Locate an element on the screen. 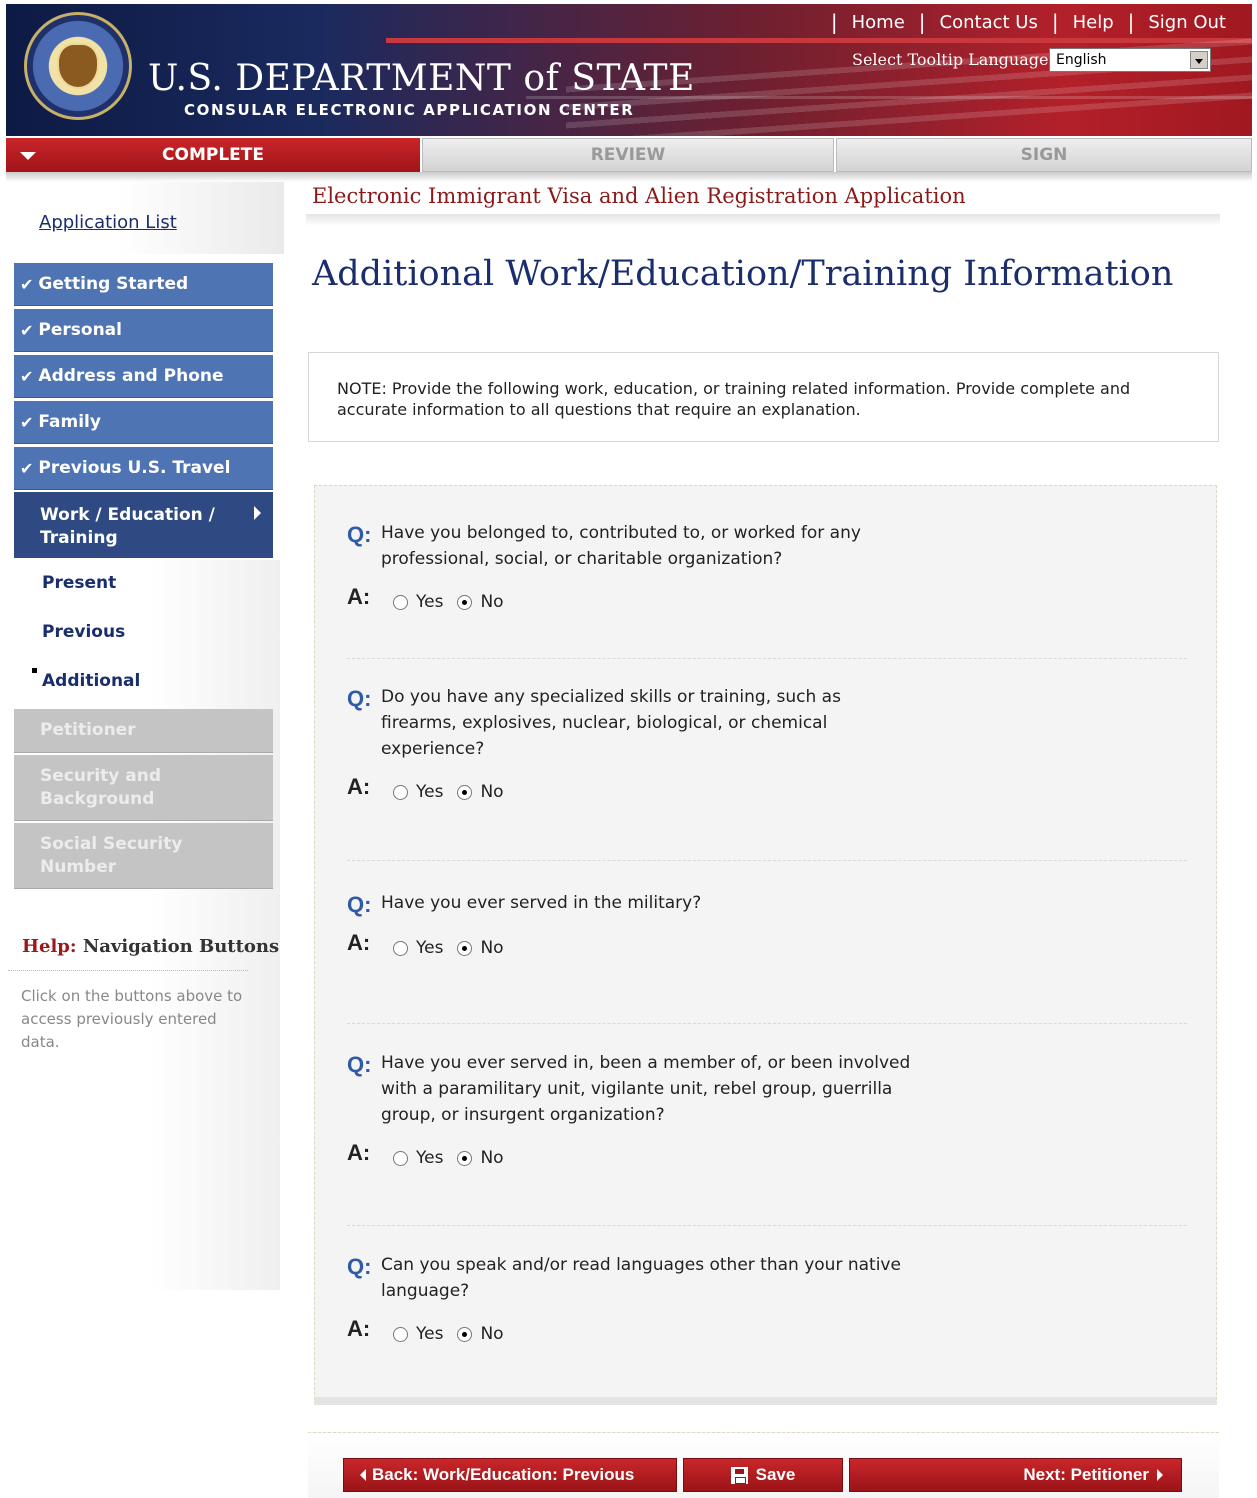 The width and height of the screenshot is (1257, 1498). sidebar-item-petitioner: Petitioner is located at coordinates (143, 731).